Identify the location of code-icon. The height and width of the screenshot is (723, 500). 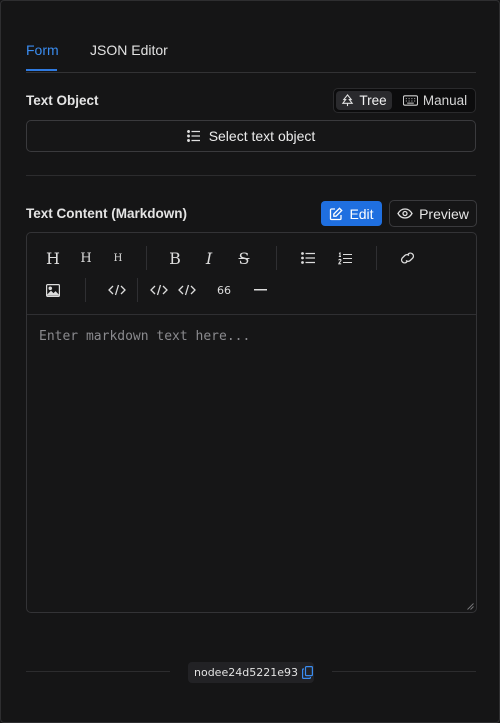
(117, 290).